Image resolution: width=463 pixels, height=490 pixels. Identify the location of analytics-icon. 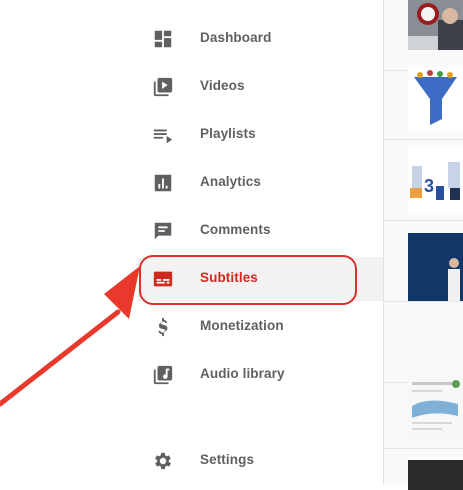
(163, 183).